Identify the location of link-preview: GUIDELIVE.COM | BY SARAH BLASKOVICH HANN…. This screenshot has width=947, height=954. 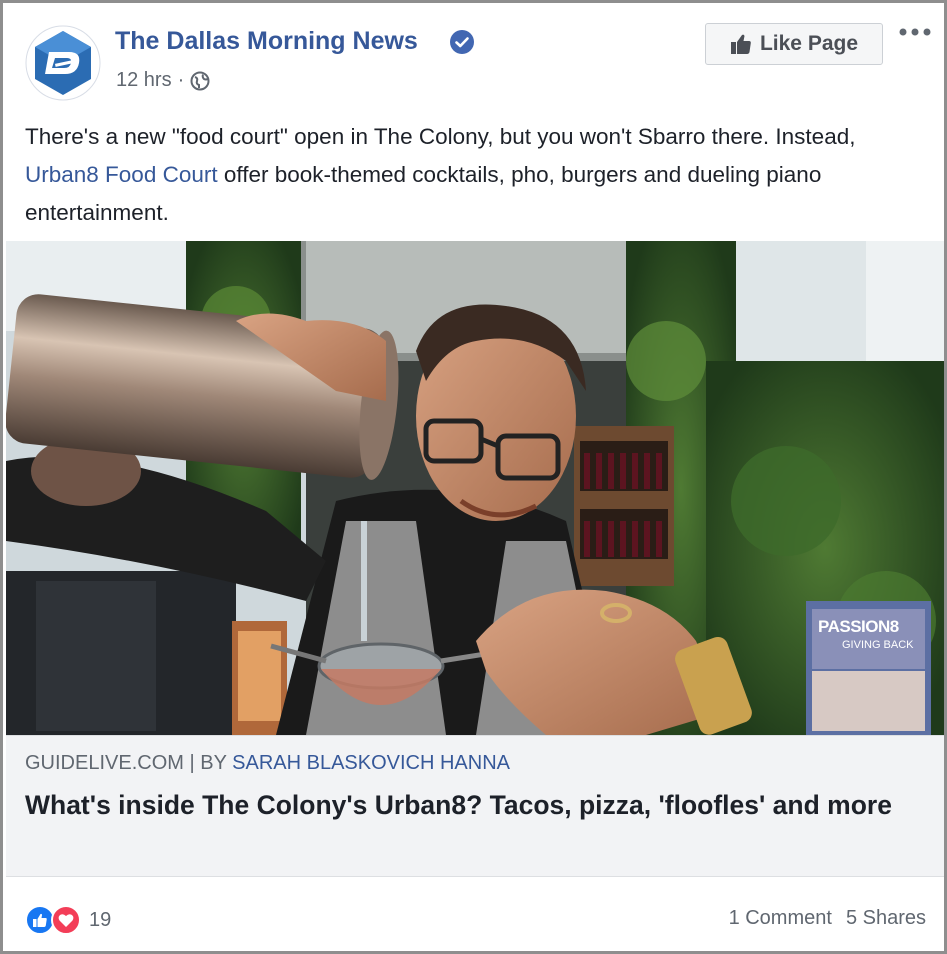
(475, 806).